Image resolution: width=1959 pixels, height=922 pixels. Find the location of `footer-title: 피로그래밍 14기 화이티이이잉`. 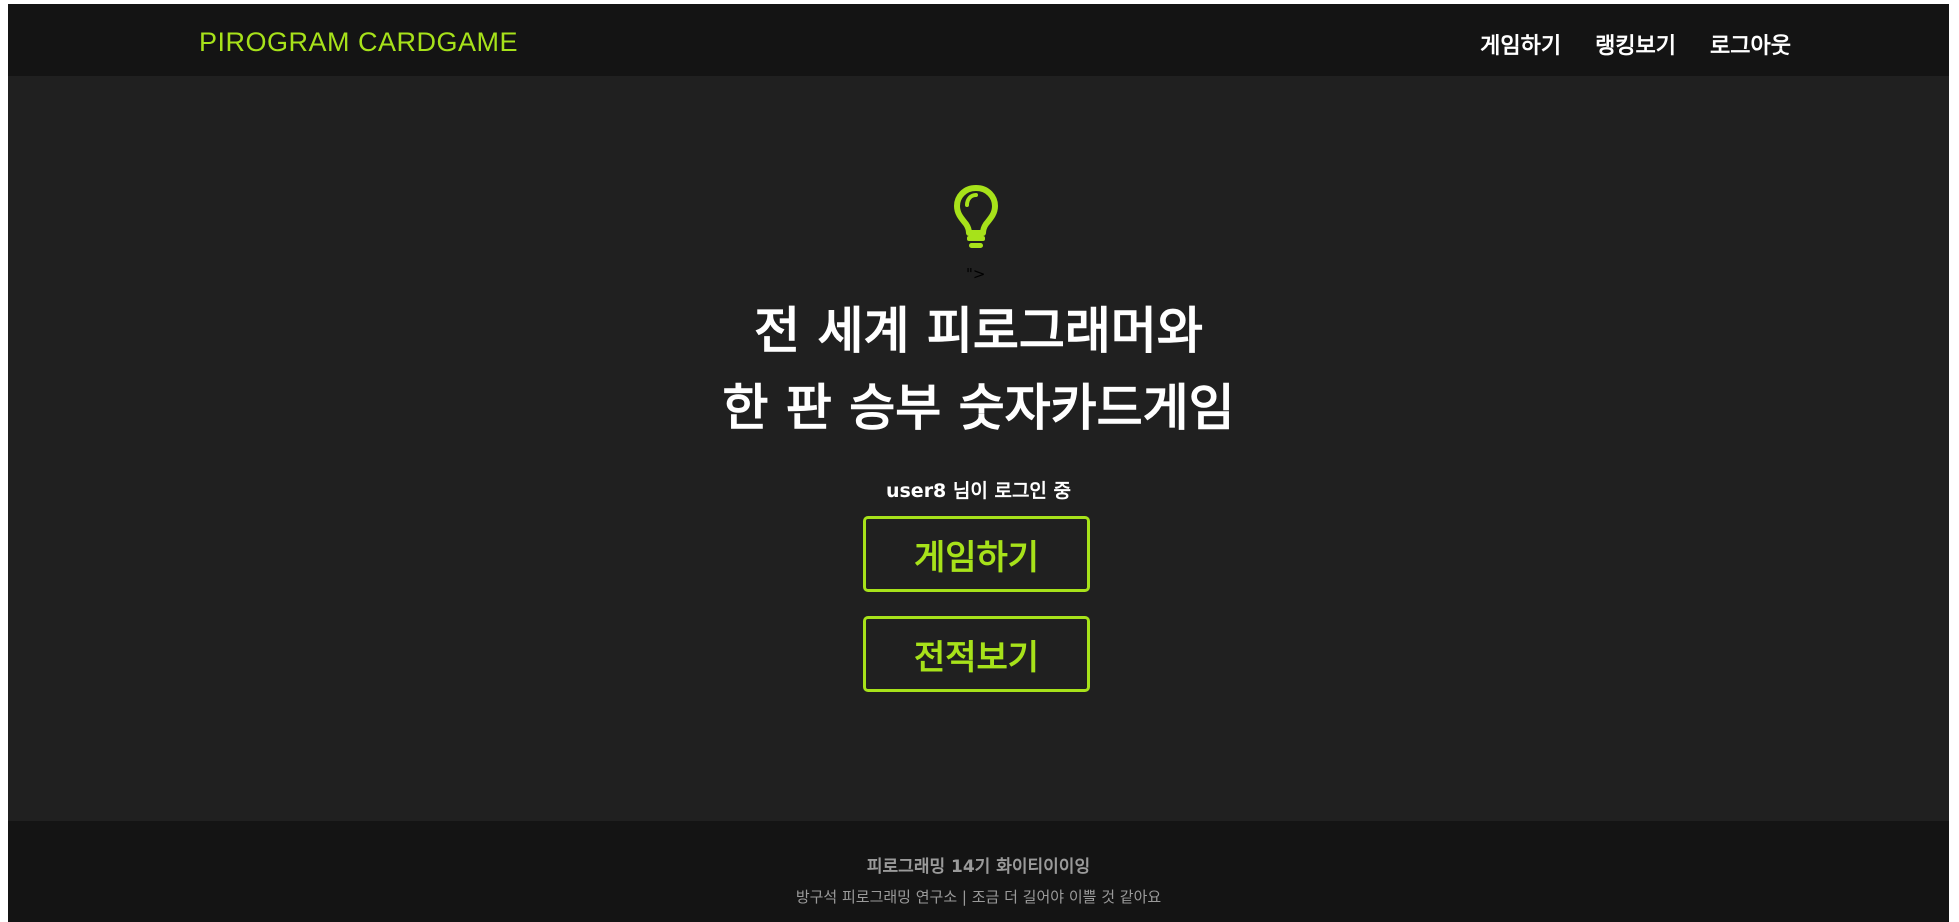

footer-title: 피로그래밍 14기 화이티이이잉 is located at coordinates (978, 867).